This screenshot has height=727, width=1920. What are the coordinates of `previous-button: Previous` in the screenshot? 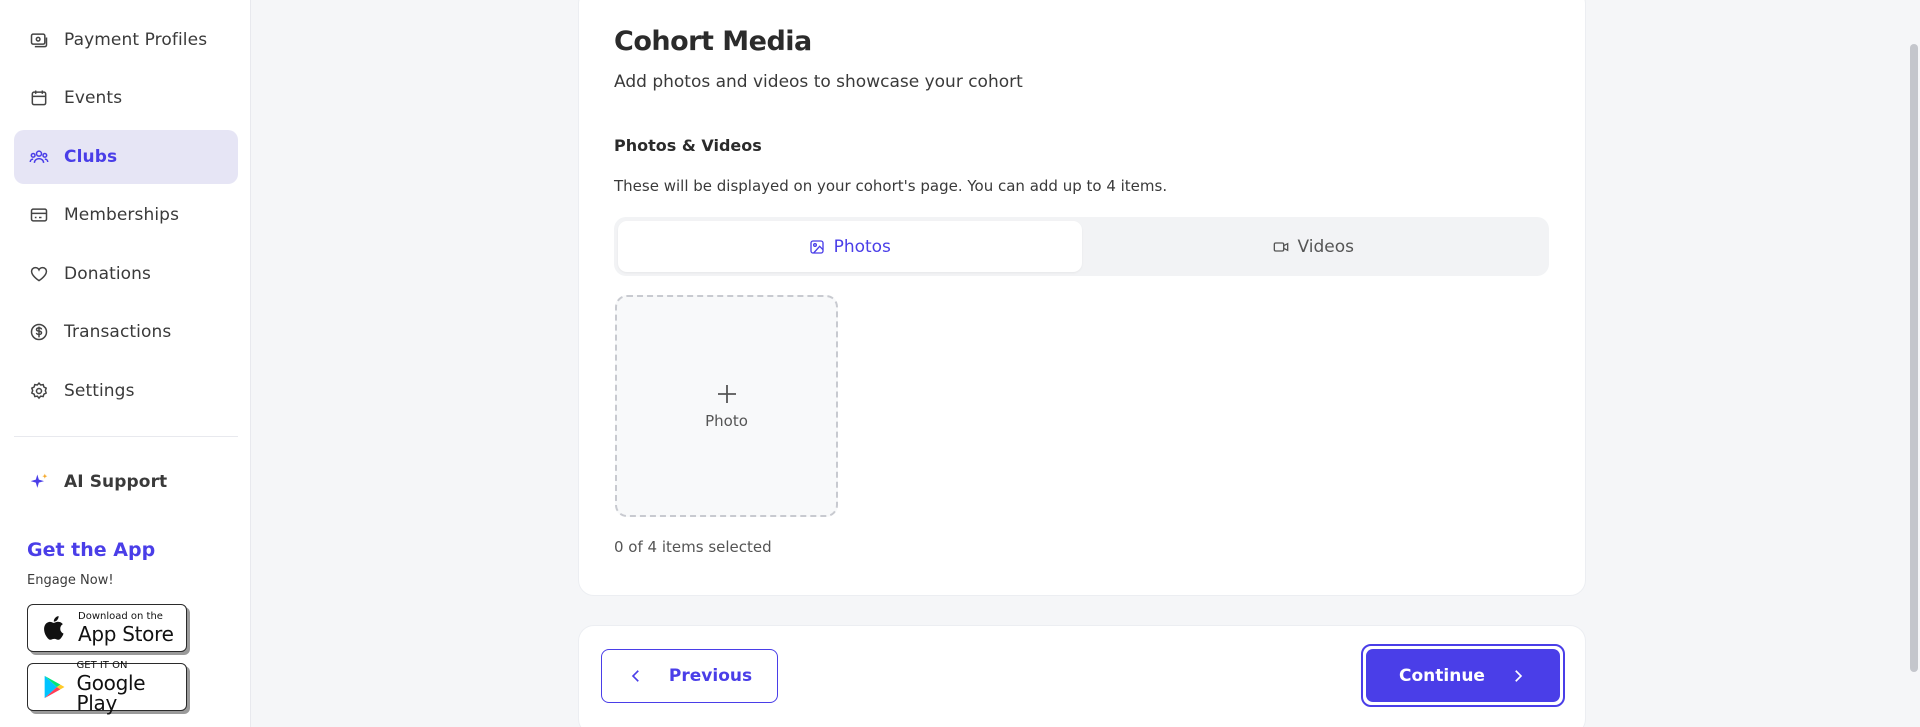 It's located at (689, 676).